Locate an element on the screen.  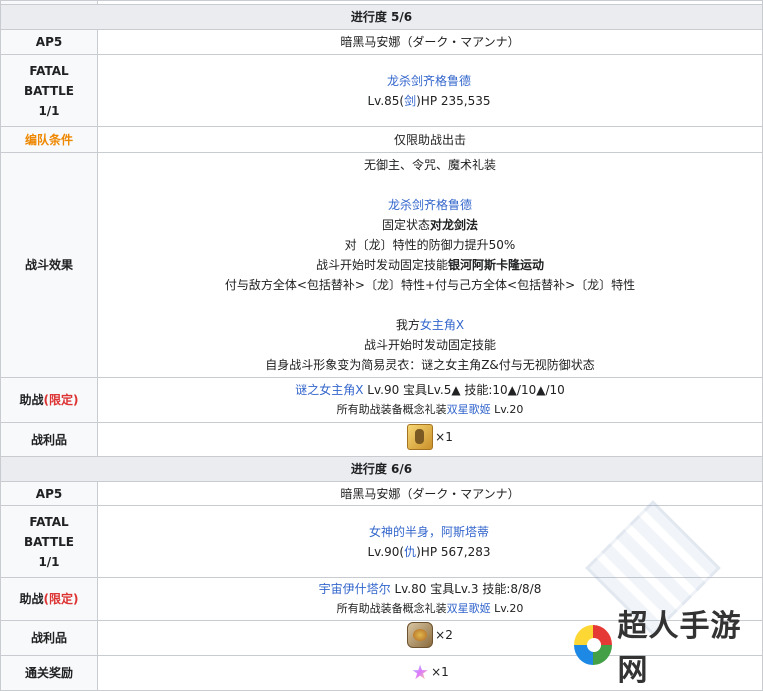
effect-line: 无御主、令咒、魔术礼装 is located at coordinates (429, 165).